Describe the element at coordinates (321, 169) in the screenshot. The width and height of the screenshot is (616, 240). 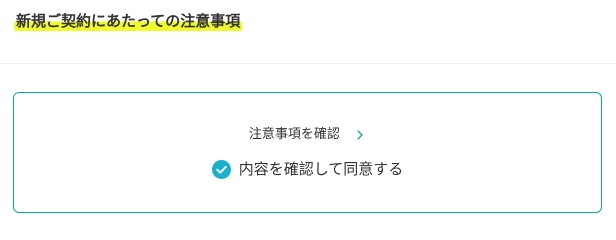
I see `agree-label: 内容を確認して同意する` at that location.